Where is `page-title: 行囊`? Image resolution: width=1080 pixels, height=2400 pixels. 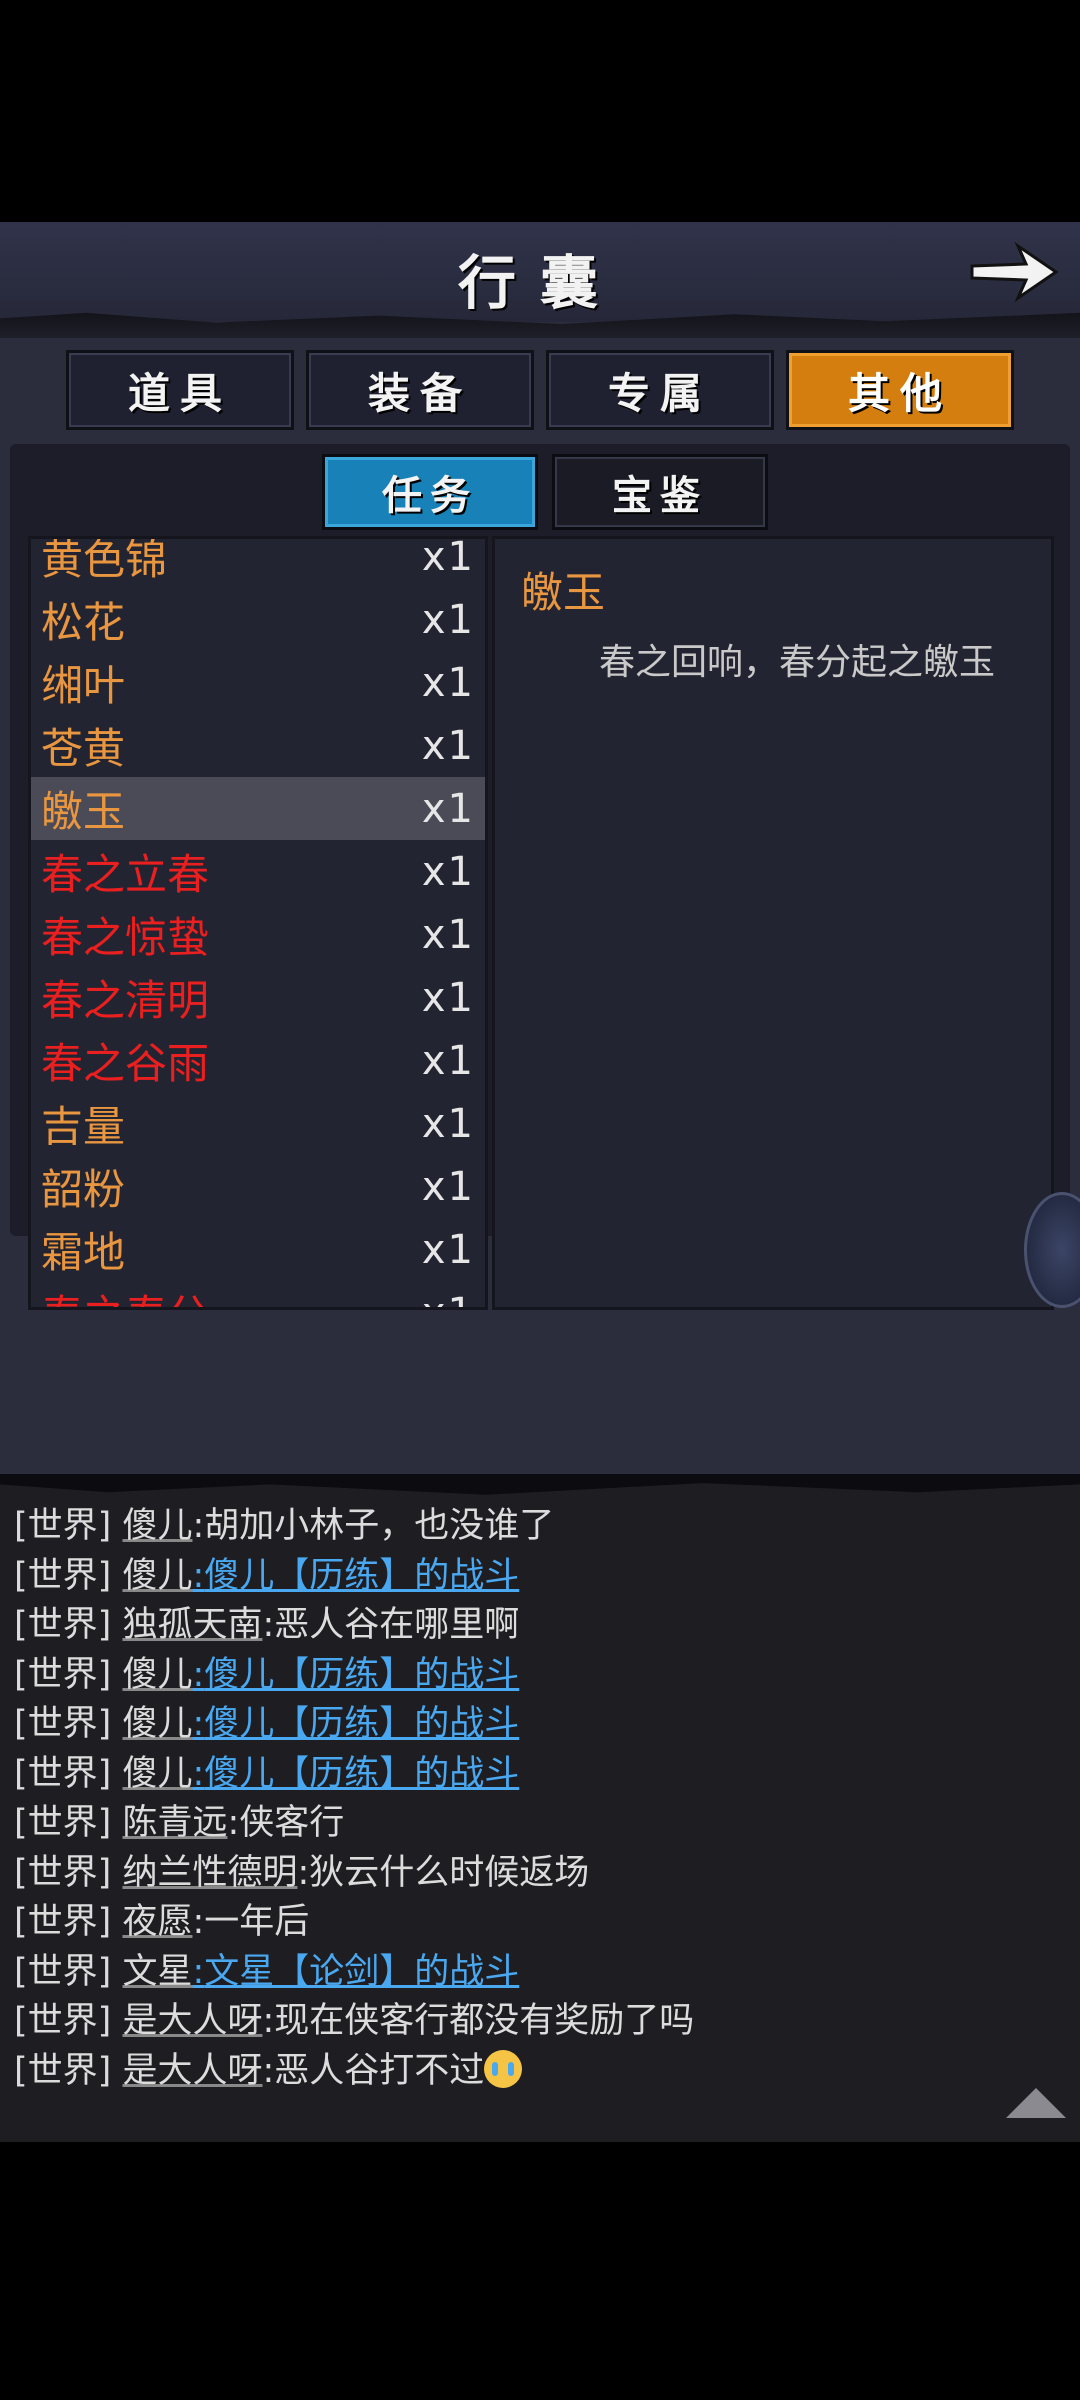
page-title: 行囊 is located at coordinates (539, 283).